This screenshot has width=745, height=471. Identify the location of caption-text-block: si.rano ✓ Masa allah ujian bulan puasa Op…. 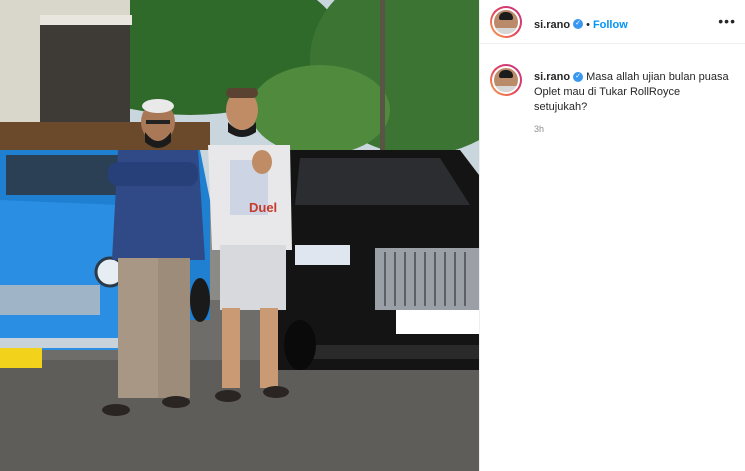
(634, 92).